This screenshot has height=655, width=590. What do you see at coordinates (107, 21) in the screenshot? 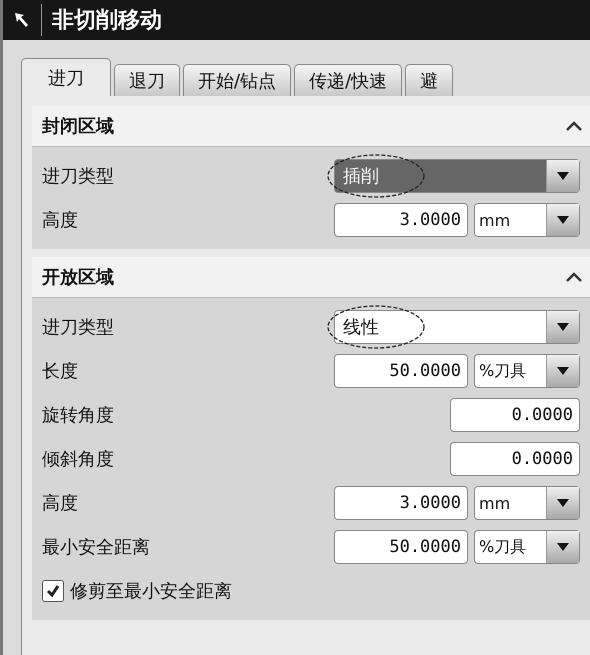
I see `window-title: 非切削移动` at bounding box center [107, 21].